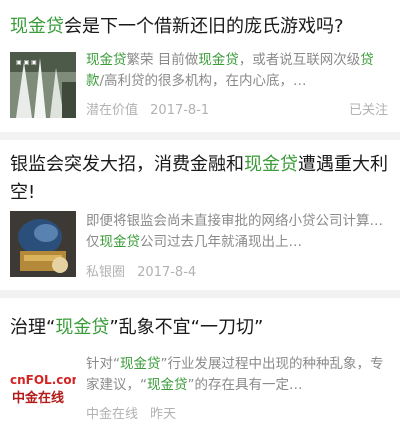 The height and width of the screenshot is (438, 400). I want to click on article-date: 2017-8-4, so click(167, 272).